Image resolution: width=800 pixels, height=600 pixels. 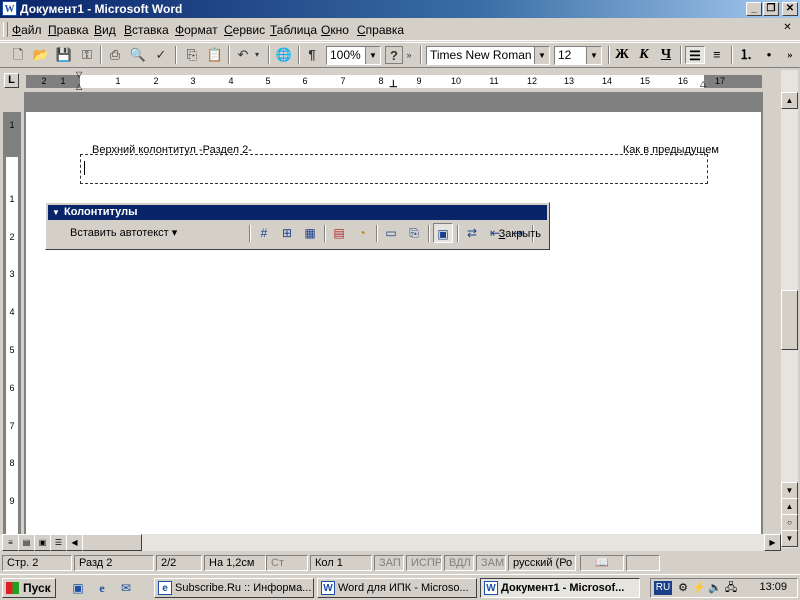 I want to click on spelling-status-icon: 📖, so click(x=602, y=563).